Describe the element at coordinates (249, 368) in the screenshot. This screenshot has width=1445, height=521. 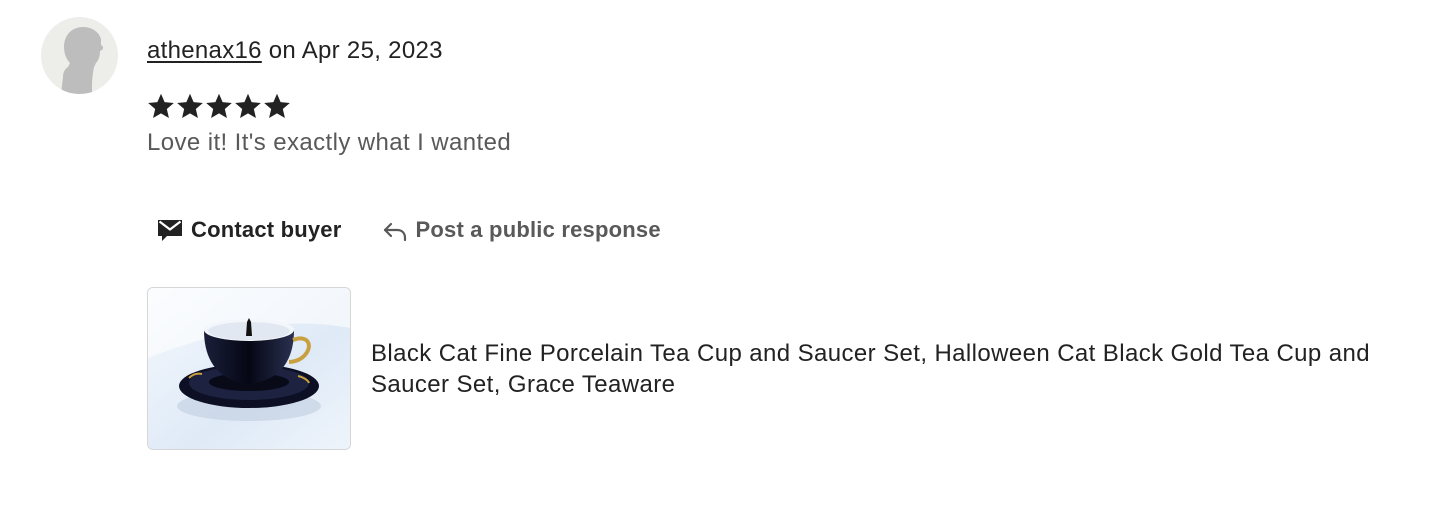
I see `product-thumbnail` at that location.